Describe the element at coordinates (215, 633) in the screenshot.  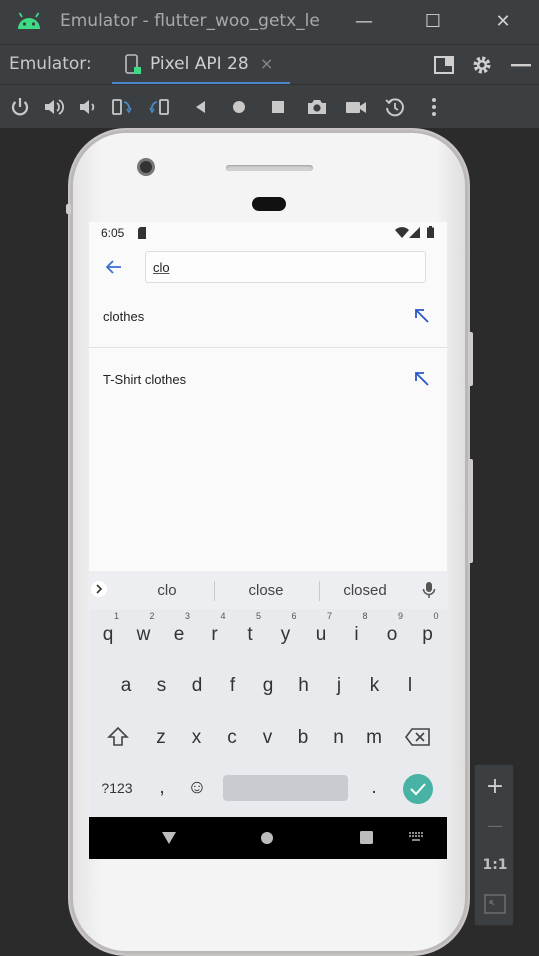
I see `key-r: r4` at that location.